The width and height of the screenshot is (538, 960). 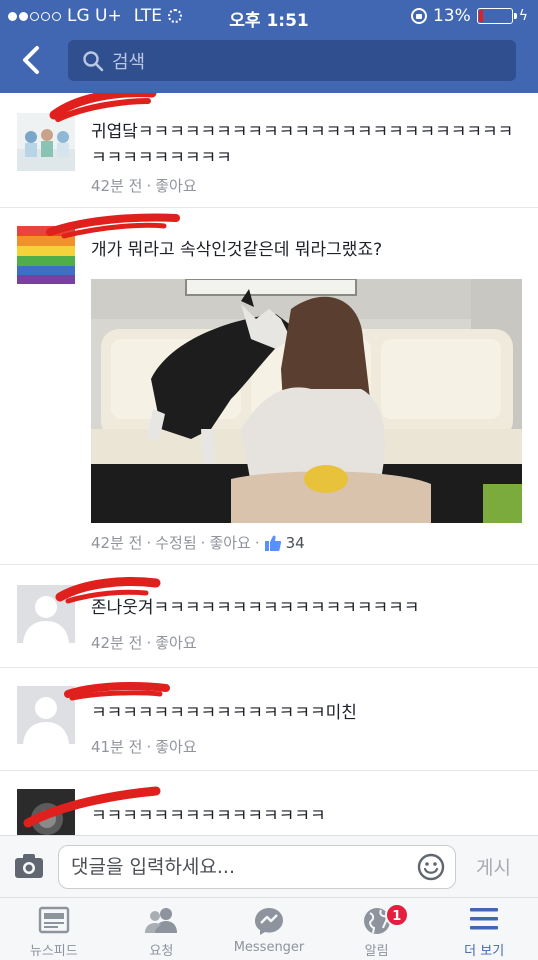 I want to click on comment-text: ㅋㅋㅋㅋㅋㅋㅋㅋㅋㅋㅋㅋㅋㅋㅋ, so click(x=208, y=816).